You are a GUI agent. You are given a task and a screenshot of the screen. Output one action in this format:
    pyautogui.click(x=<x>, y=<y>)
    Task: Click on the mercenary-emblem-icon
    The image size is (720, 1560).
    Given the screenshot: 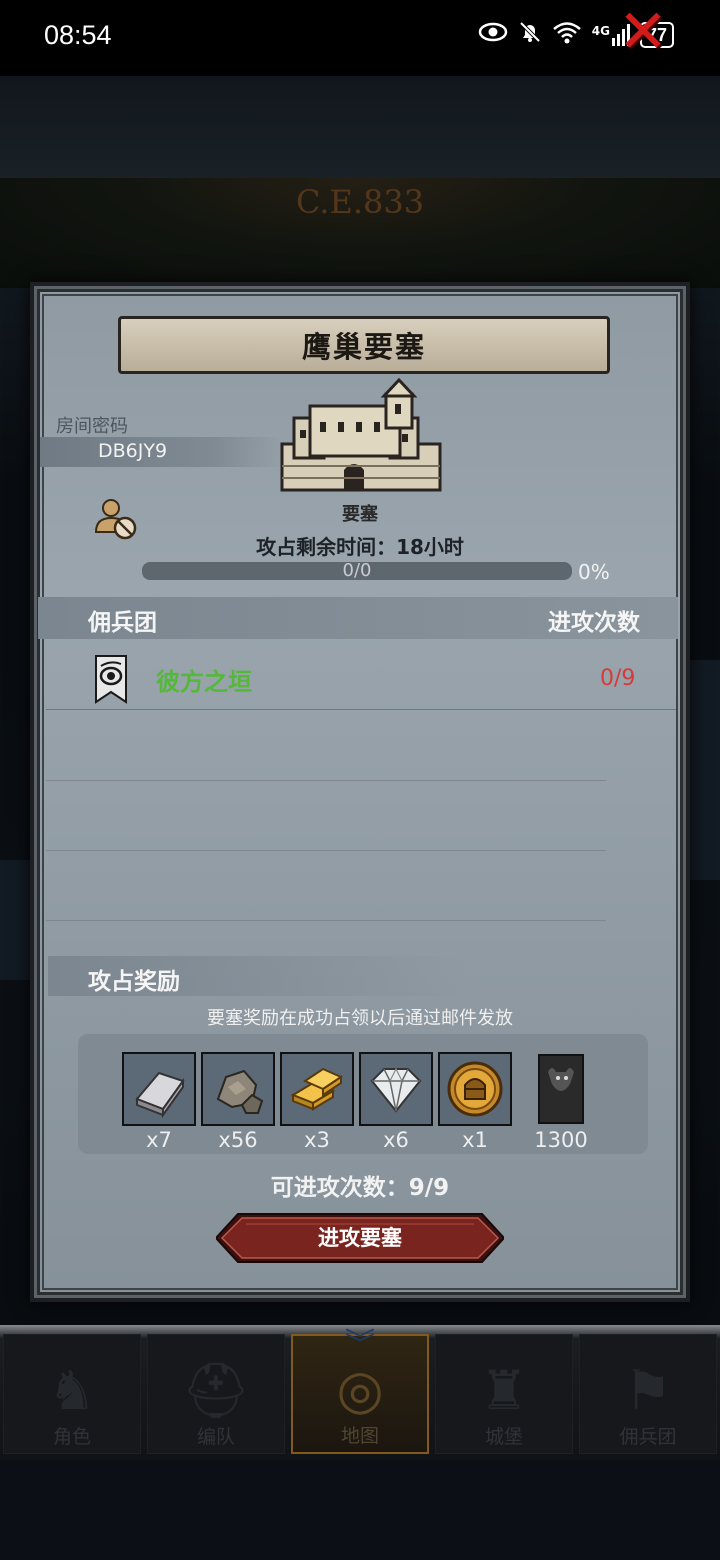 What is the action you would take?
    pyautogui.click(x=111, y=679)
    